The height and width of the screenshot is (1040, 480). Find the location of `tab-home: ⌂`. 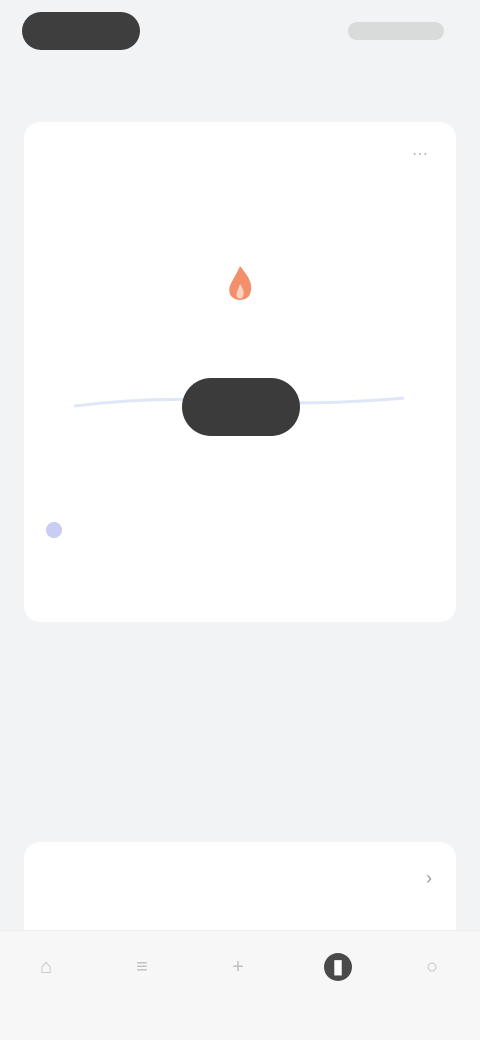

tab-home: ⌂ is located at coordinates (46, 980).